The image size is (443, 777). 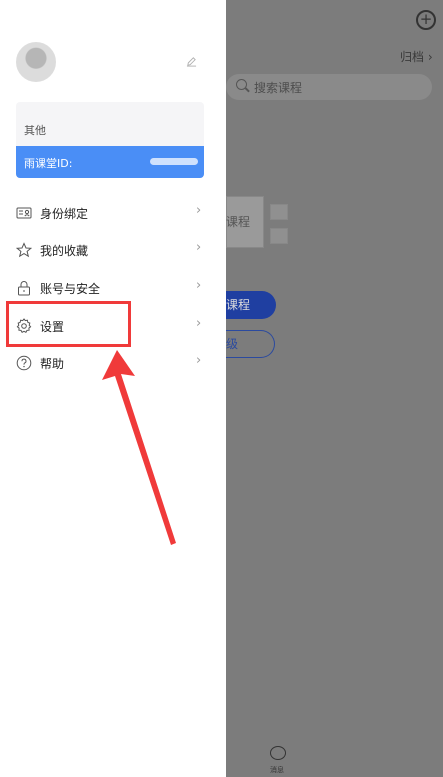 I want to click on menu-item-label: 我的收藏, so click(x=64, y=251).